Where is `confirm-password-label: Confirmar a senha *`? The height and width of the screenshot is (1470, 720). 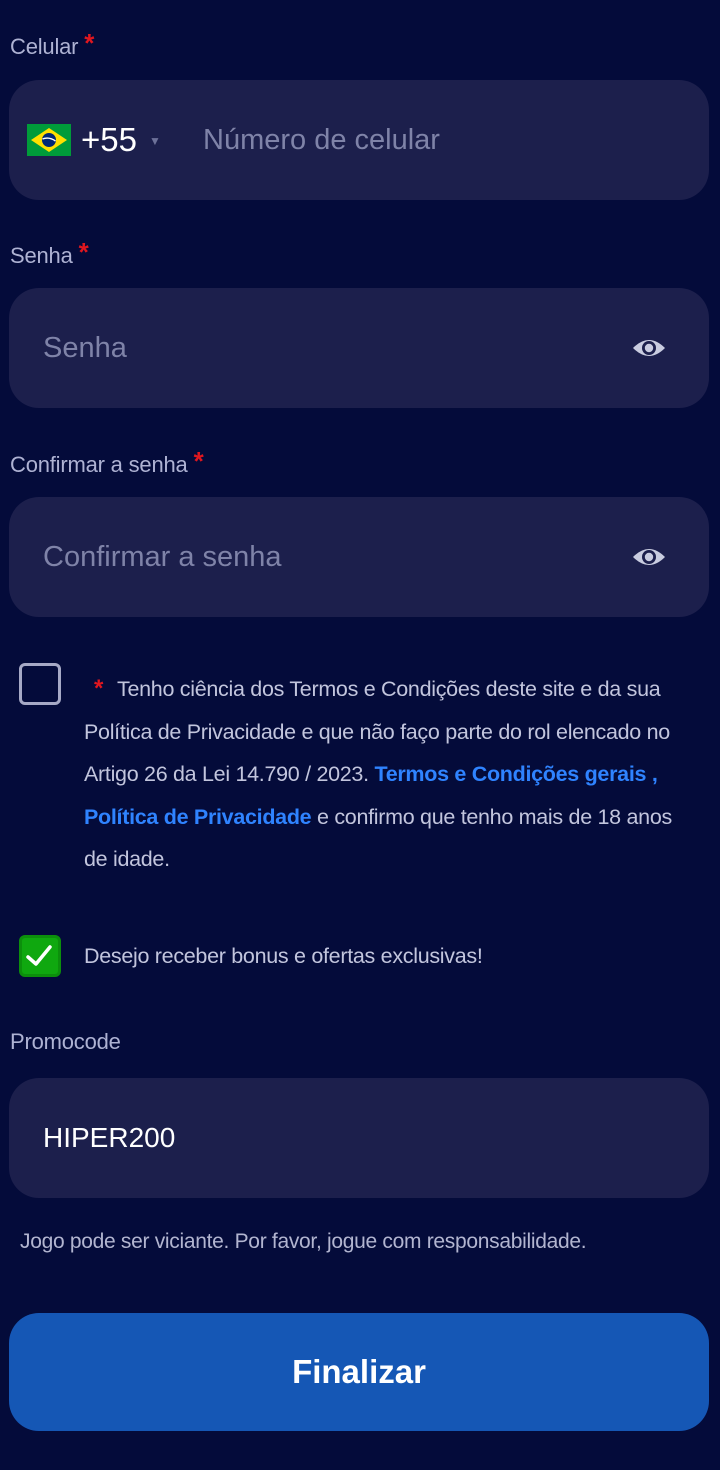
confirm-password-label: Confirmar a senha * is located at coordinates (107, 461).